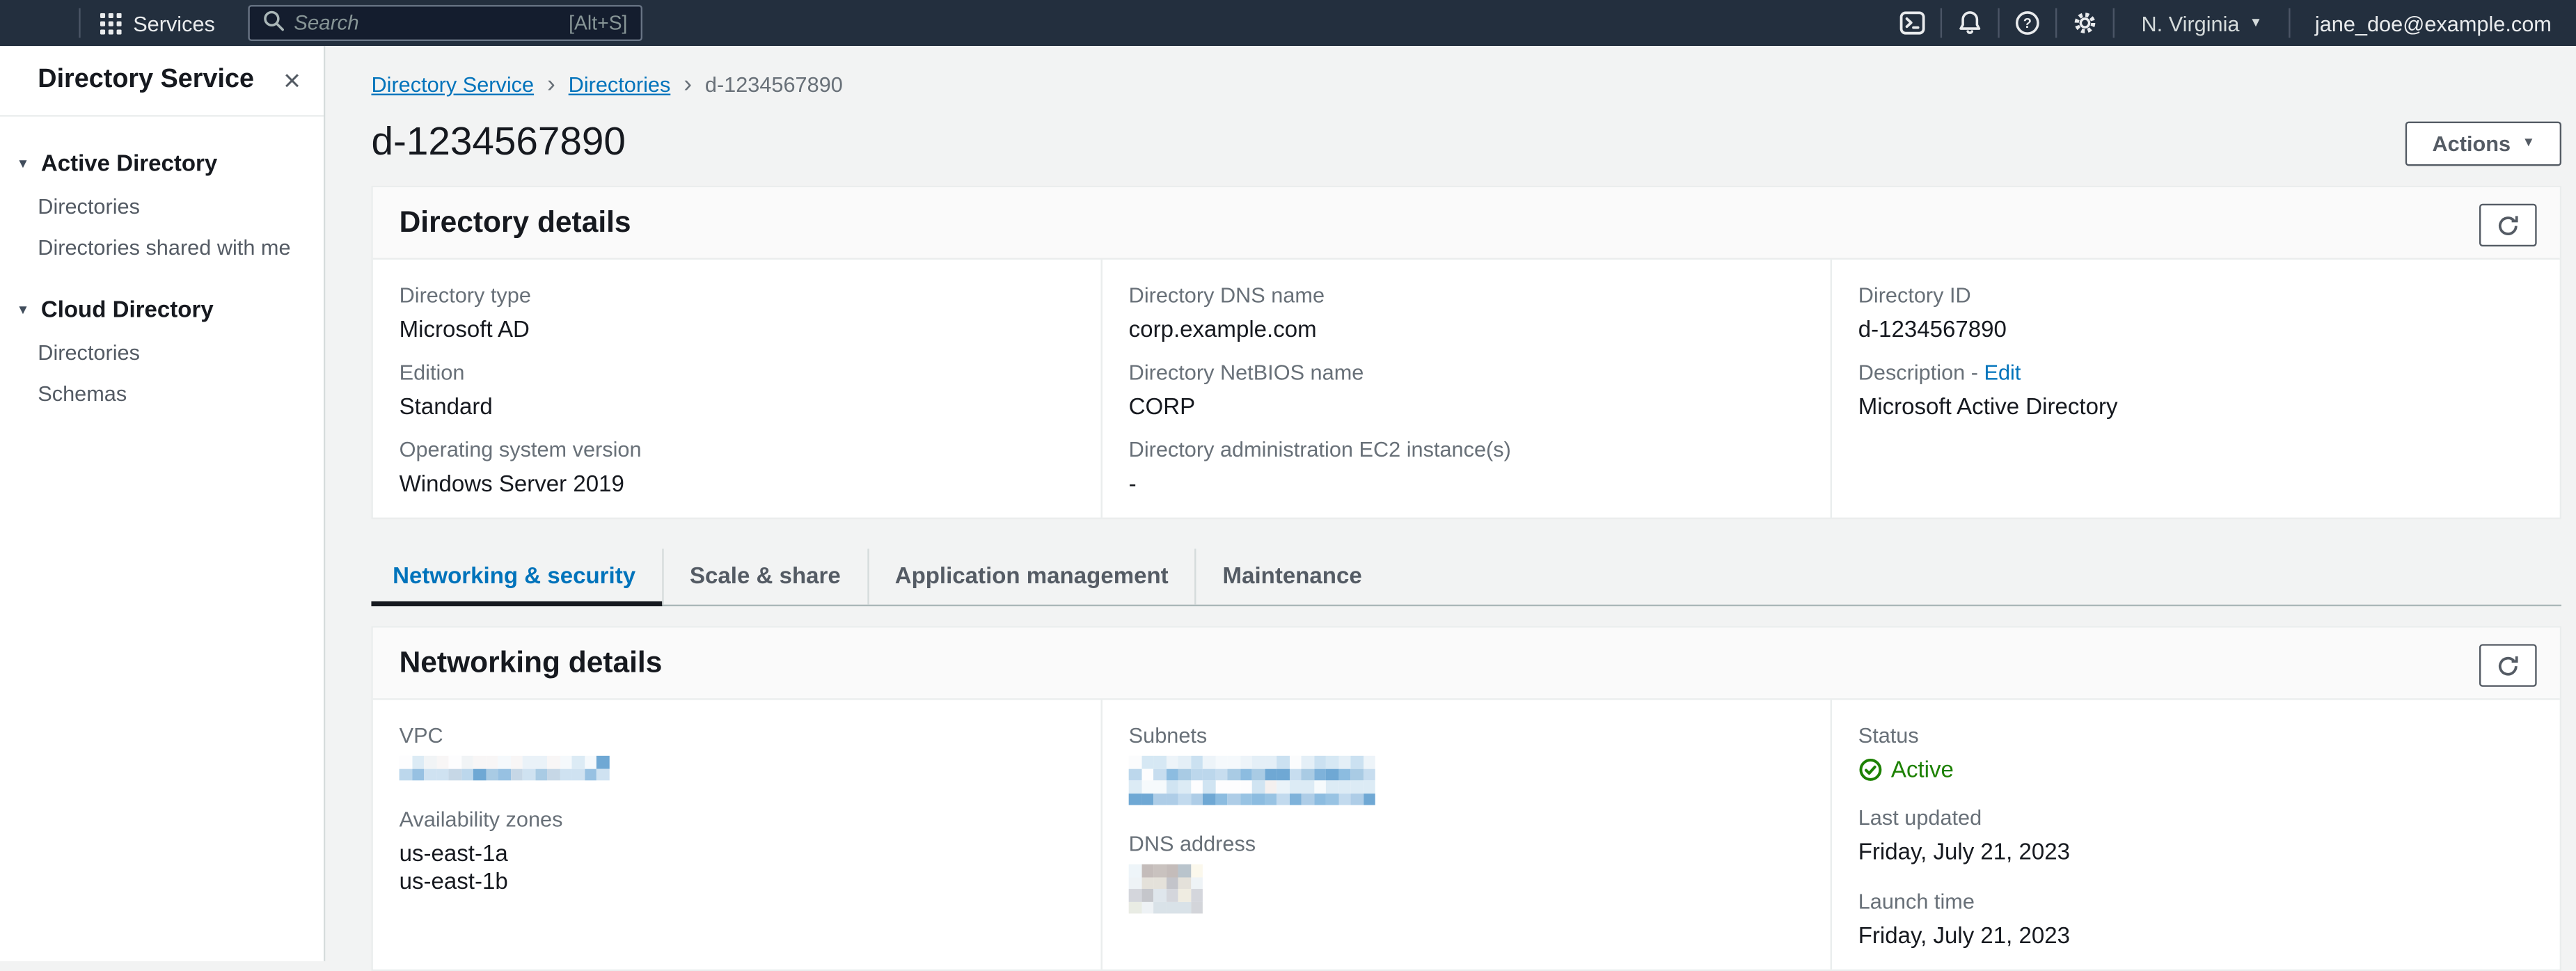 This screenshot has width=2576, height=971. Describe the element at coordinates (1251, 780) in the screenshot. I see `subnets-redacted-value` at that location.